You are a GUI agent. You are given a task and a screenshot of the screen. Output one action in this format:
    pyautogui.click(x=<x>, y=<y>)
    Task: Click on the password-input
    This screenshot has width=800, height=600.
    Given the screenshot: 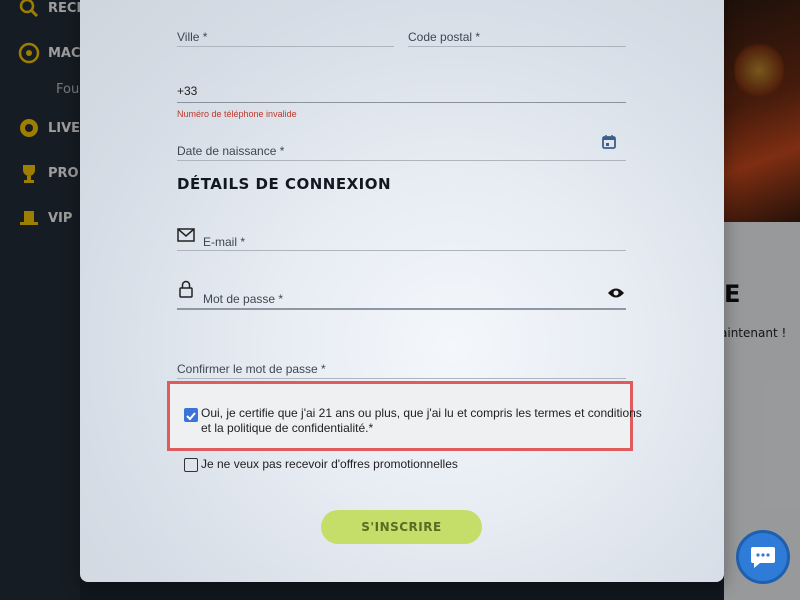 What is the action you would take?
    pyautogui.click(x=401, y=309)
    